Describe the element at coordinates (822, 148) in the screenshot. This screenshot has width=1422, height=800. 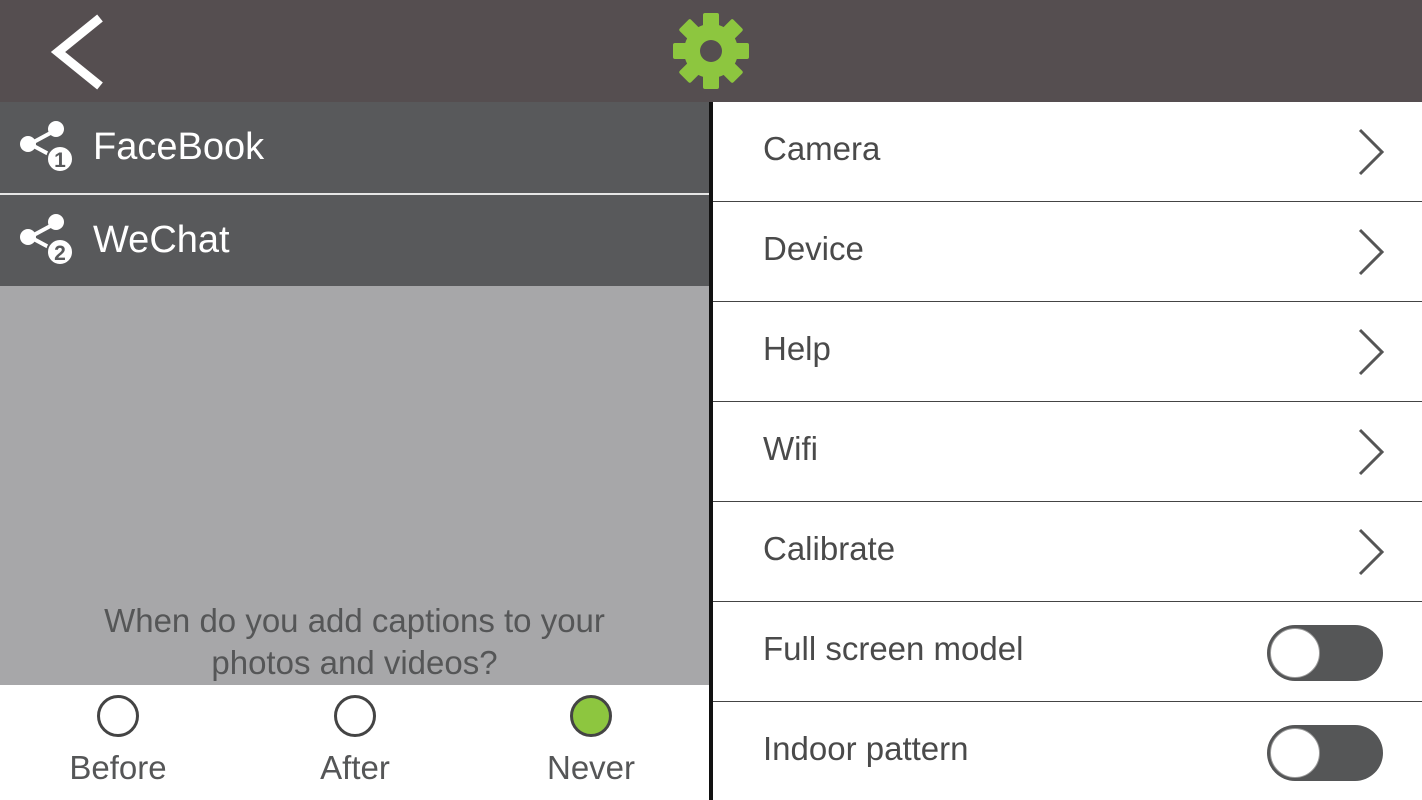
I see `settings-item-label: Camera` at that location.